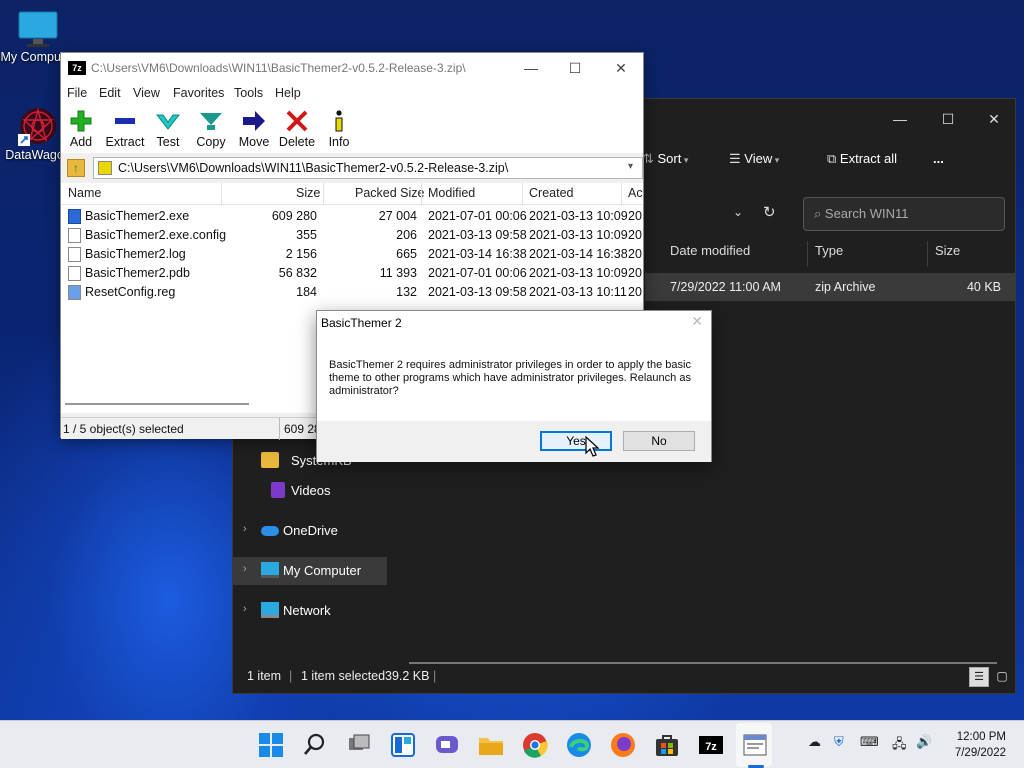  Describe the element at coordinates (447, 745) in the screenshot. I see `teams-chat-icon` at that location.